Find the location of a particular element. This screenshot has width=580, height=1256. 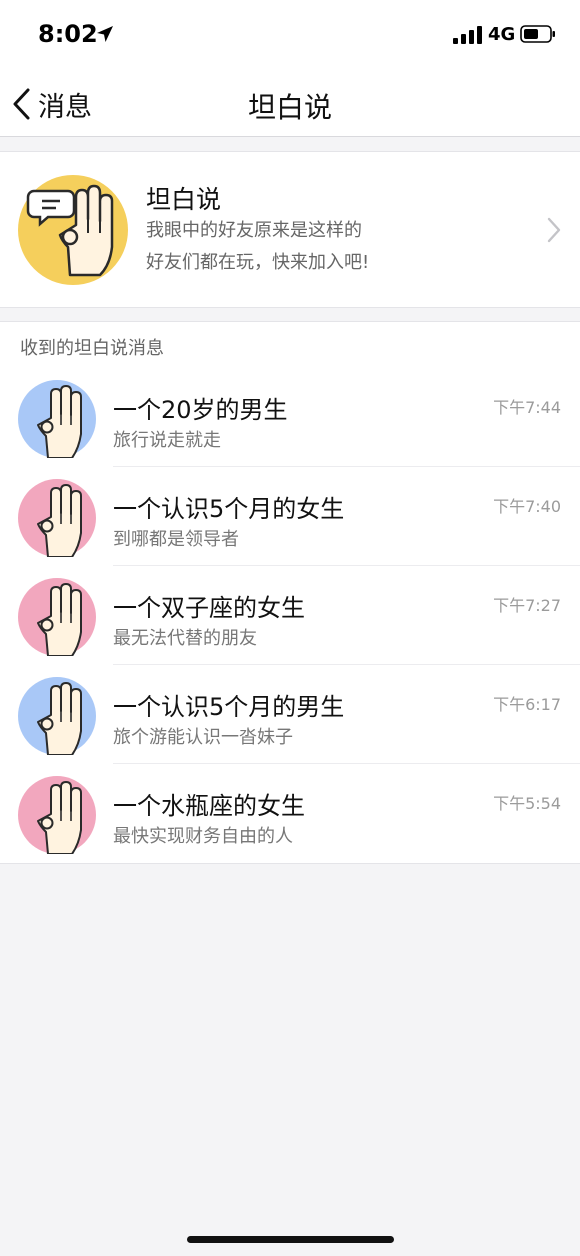

message-title: 一个双子座的女生 is located at coordinates (209, 608).